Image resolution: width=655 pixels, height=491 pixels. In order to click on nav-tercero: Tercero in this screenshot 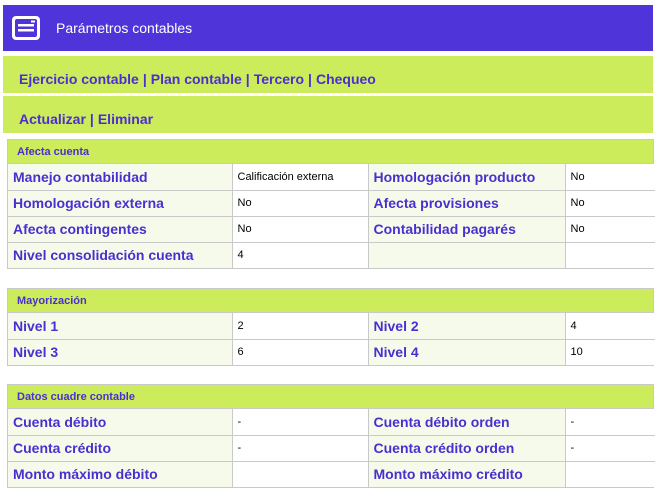, I will do `click(279, 79)`.